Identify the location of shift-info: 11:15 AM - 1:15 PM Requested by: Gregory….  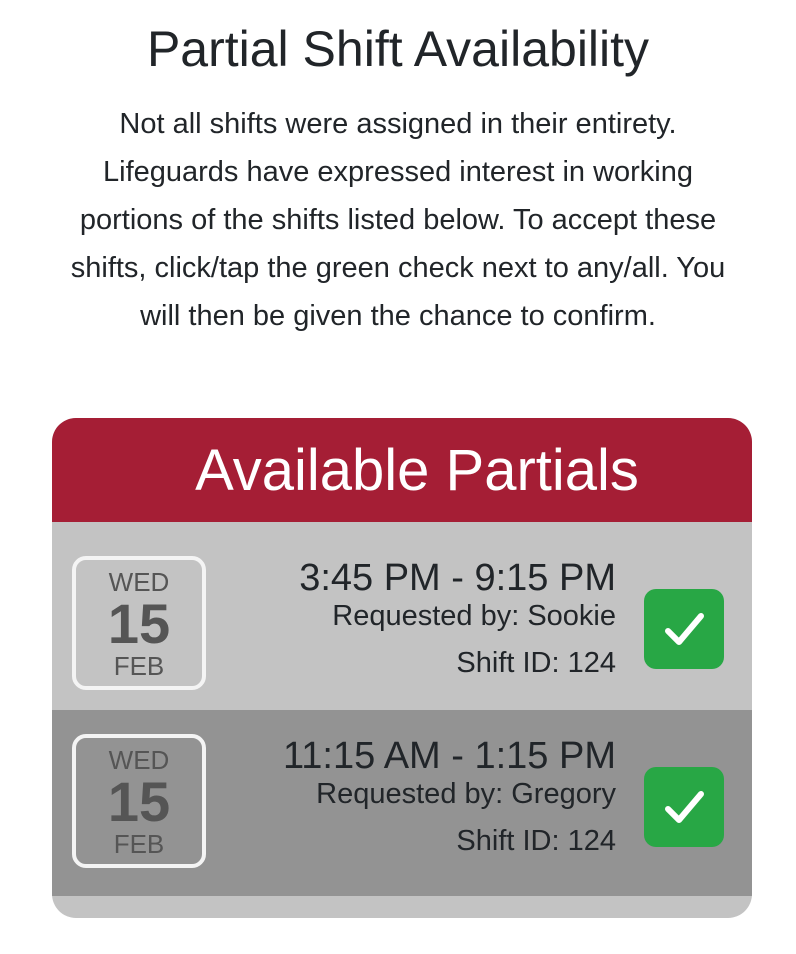
(426, 796).